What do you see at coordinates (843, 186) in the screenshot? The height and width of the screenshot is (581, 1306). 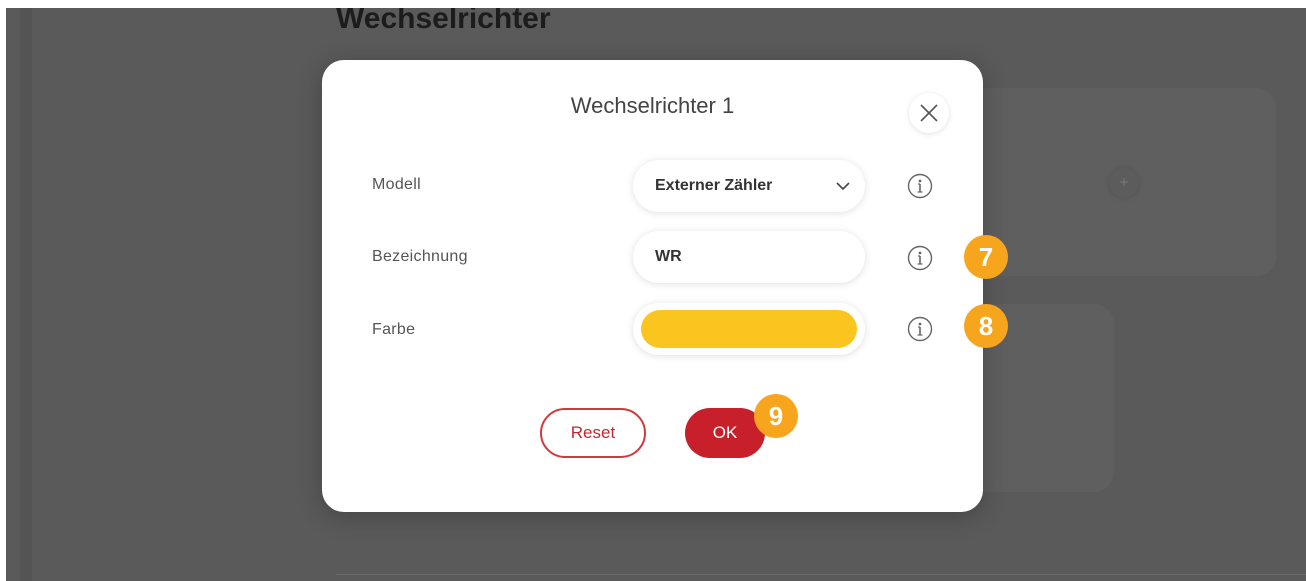 I see `chevron-down-icon` at bounding box center [843, 186].